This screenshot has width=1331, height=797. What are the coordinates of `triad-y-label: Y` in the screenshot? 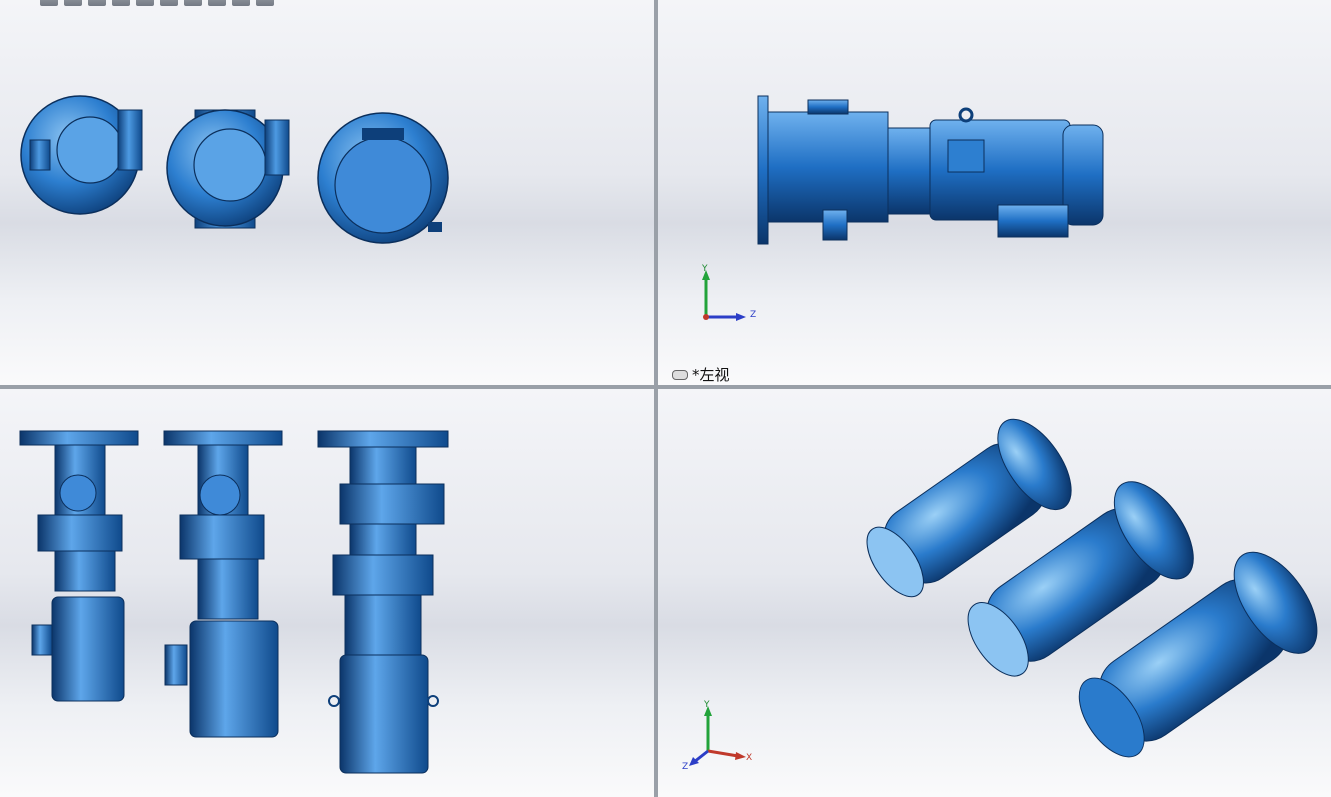 It's located at (704, 269).